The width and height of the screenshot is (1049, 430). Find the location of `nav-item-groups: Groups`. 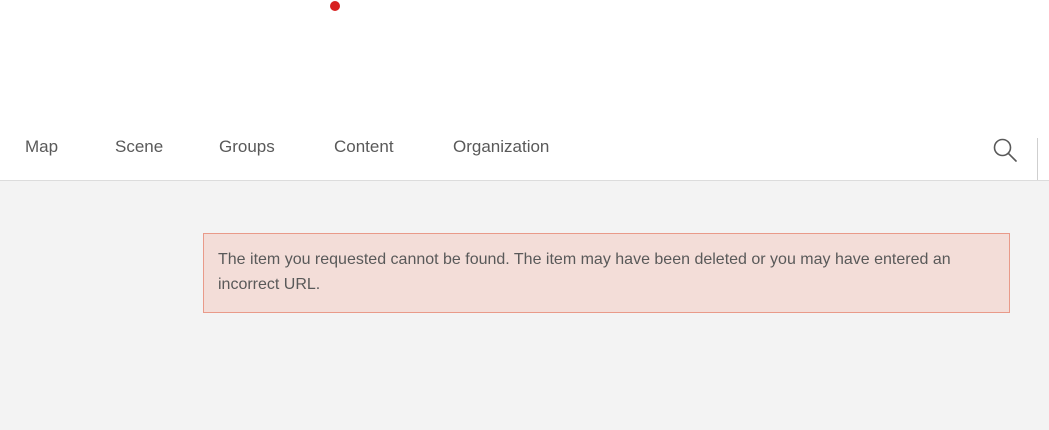

nav-item-groups: Groups is located at coordinates (247, 147).